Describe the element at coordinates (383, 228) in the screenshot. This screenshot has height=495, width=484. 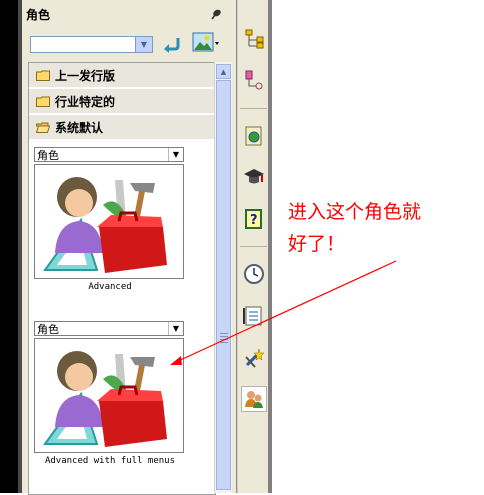
I see `annotation-text: 进入这个角色就 好了！` at that location.